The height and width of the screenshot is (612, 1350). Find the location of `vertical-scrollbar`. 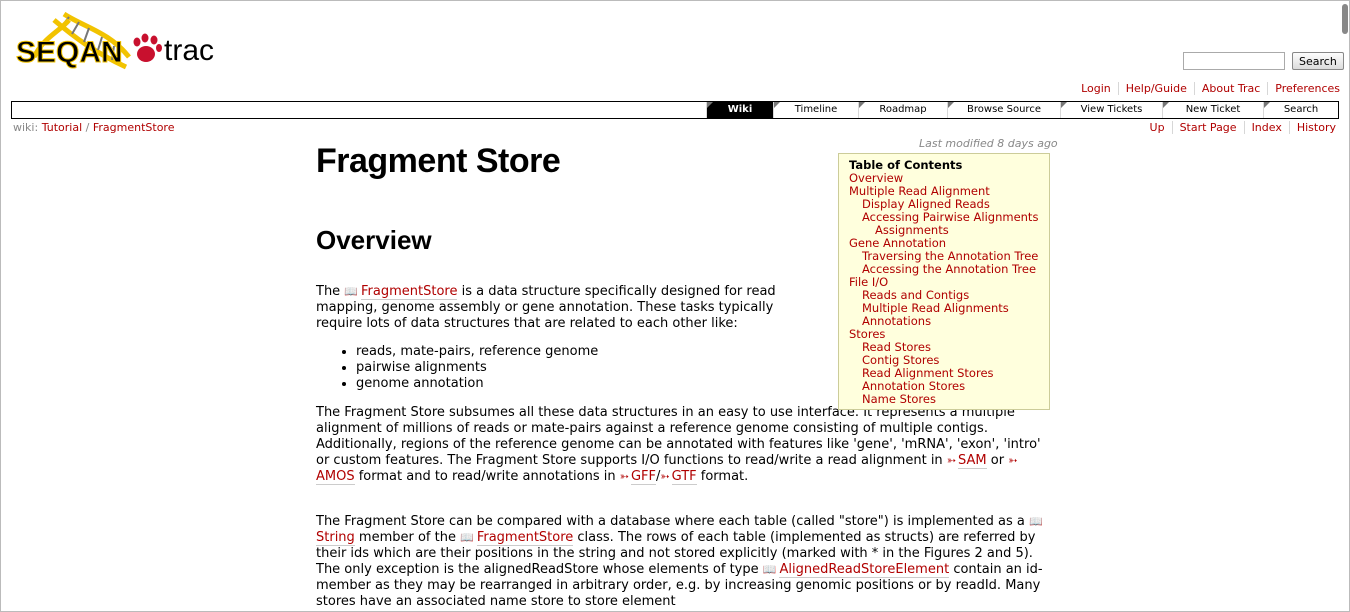

vertical-scrollbar is located at coordinates (1345, 19).